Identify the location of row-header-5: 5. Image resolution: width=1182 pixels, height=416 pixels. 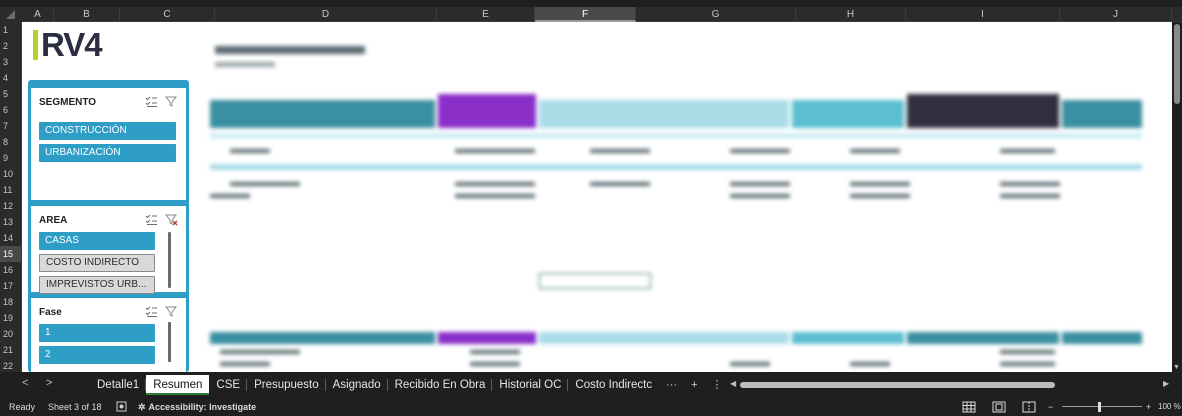
(10, 94).